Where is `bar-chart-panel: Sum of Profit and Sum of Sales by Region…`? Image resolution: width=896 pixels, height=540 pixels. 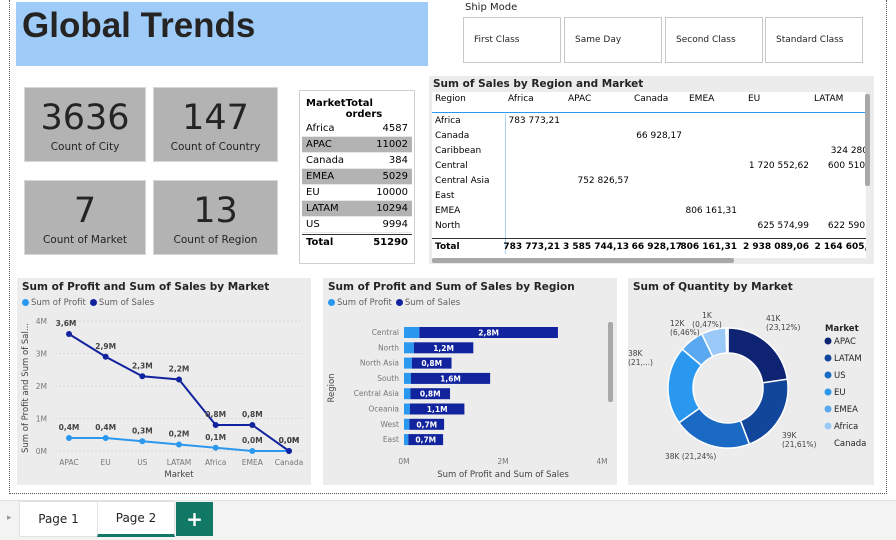
bar-chart-panel: Sum of Profit and Sum of Sales by Region… is located at coordinates (470, 381).